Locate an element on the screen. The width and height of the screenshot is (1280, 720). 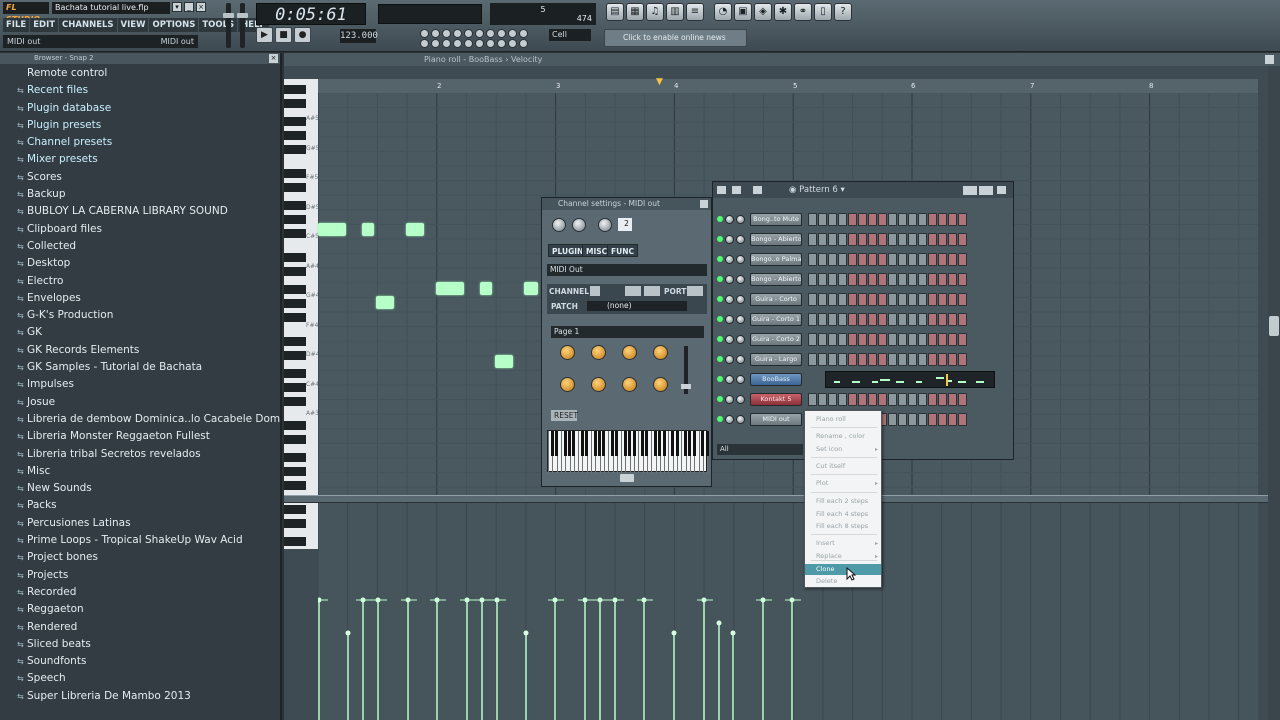
context-menu-item: Fill each 2 steps is located at coordinates (843, 501).